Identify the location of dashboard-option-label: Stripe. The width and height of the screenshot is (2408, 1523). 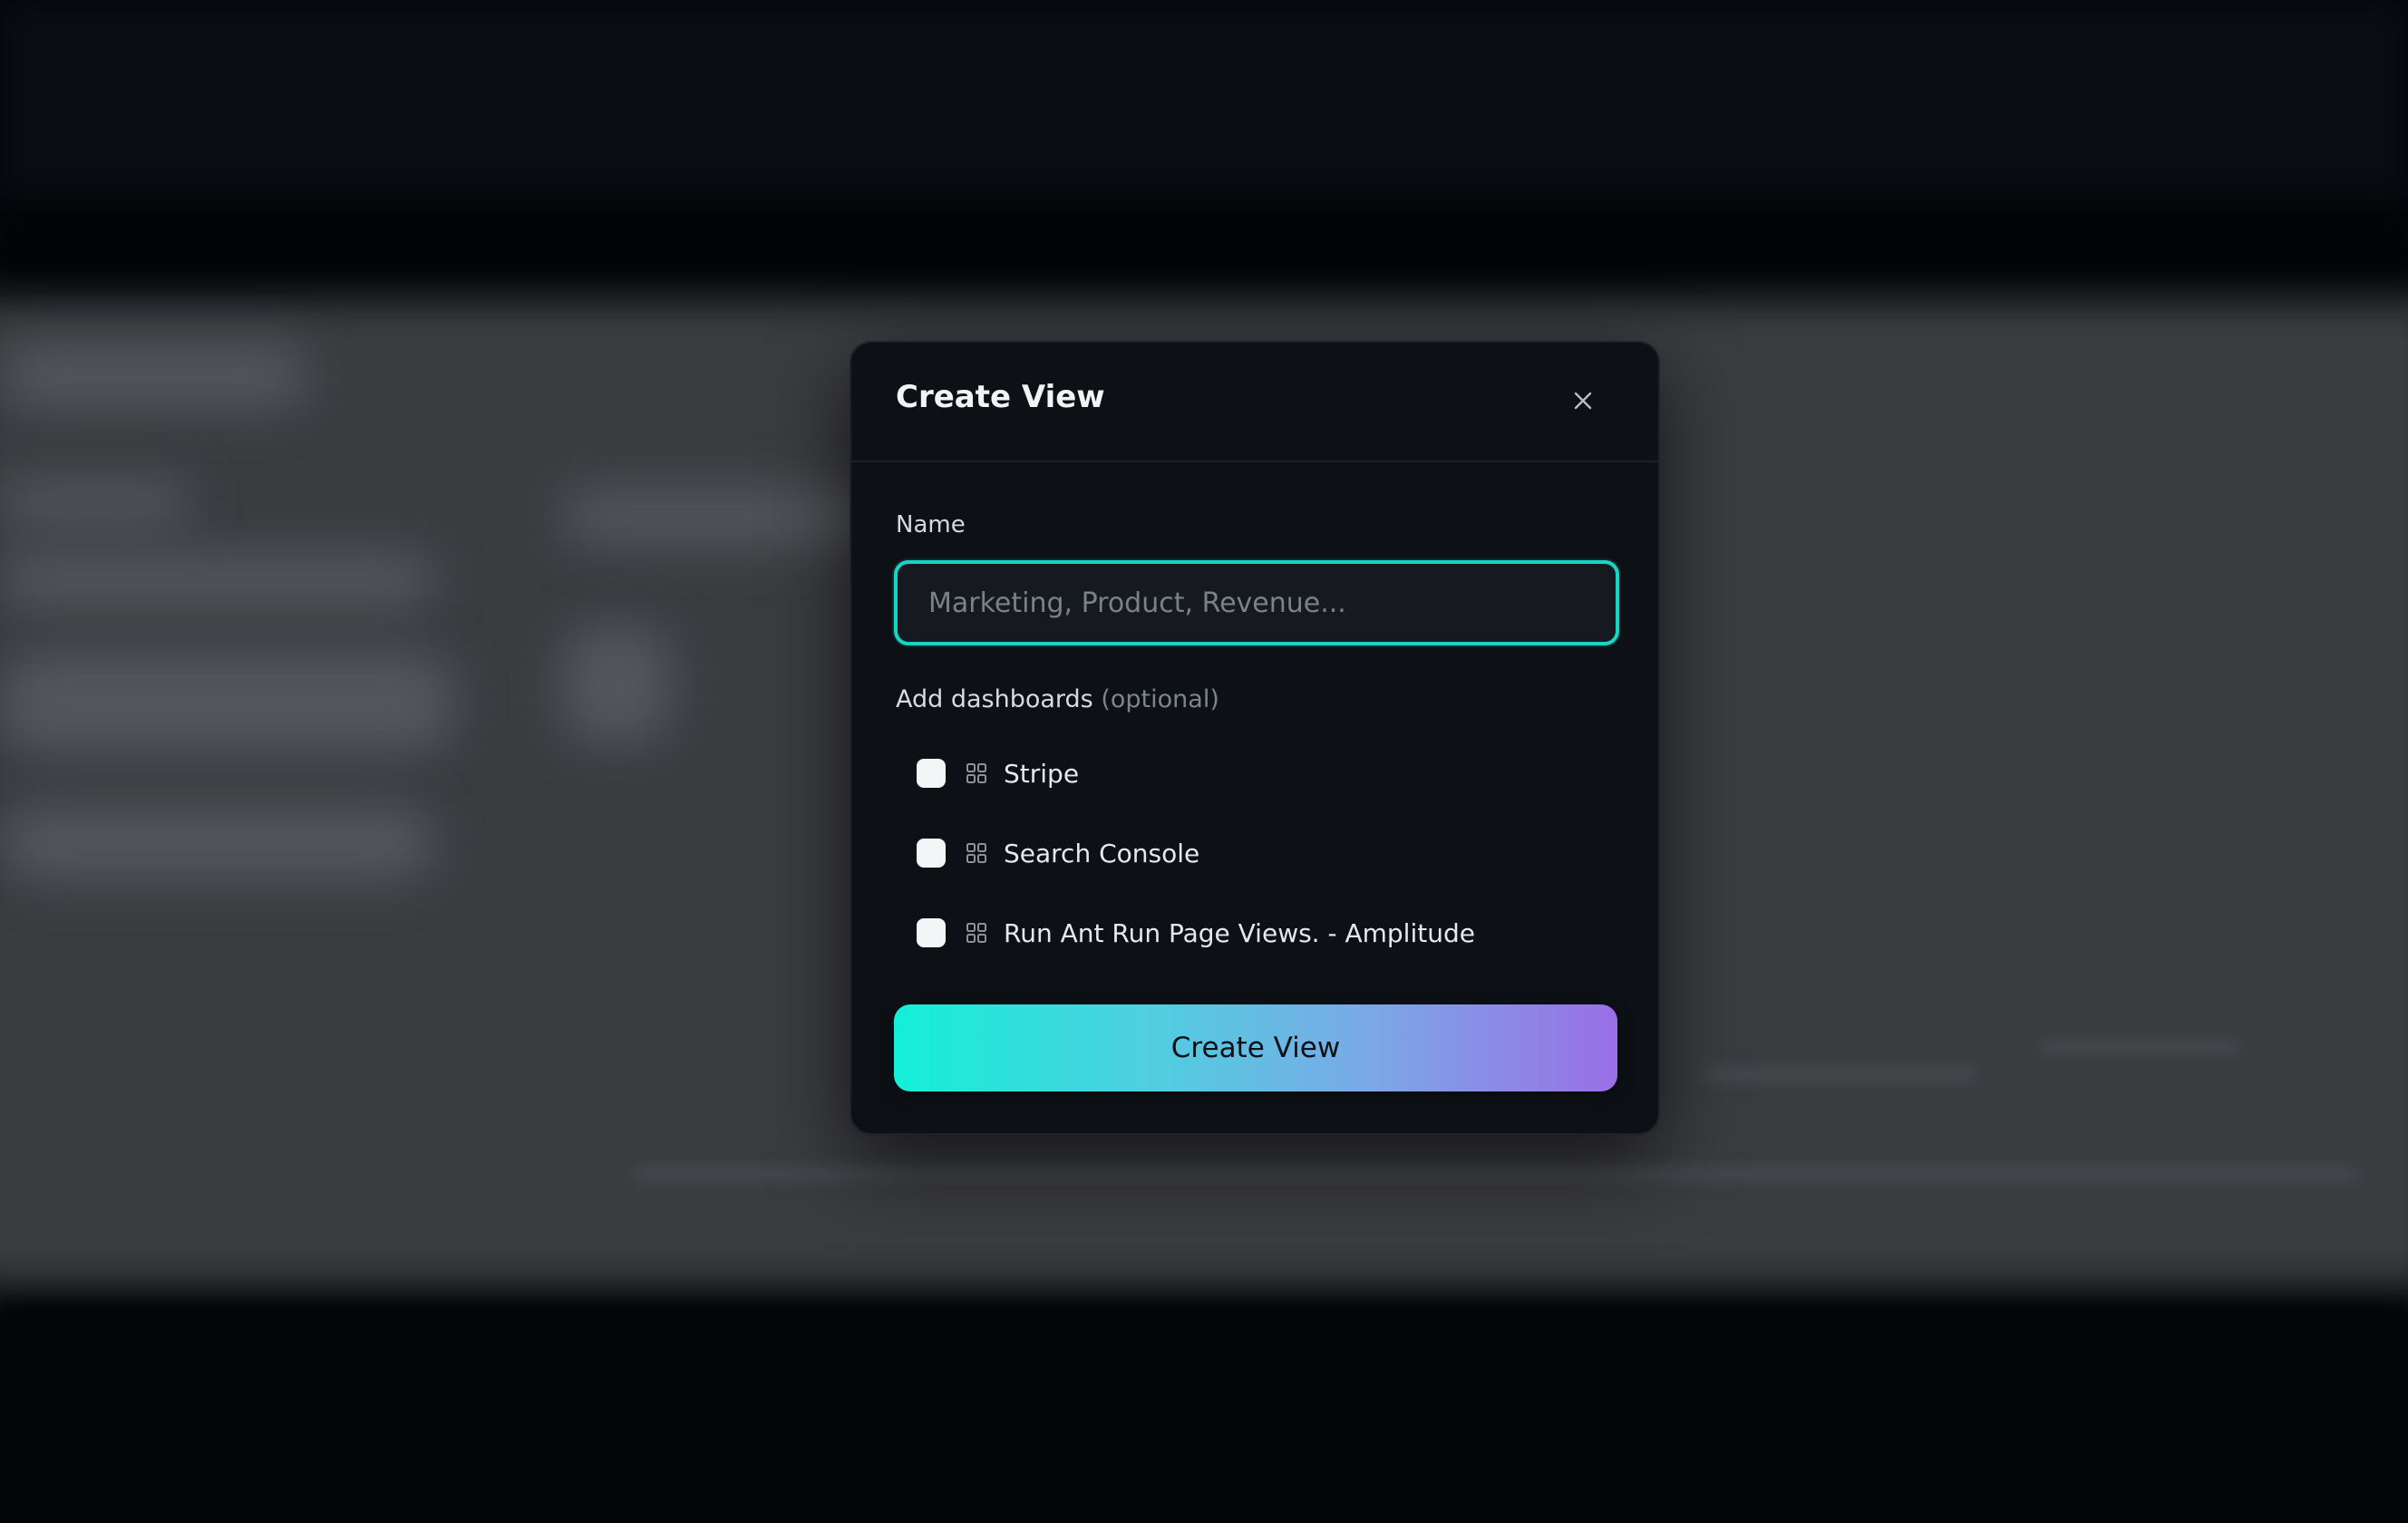
(1042, 773).